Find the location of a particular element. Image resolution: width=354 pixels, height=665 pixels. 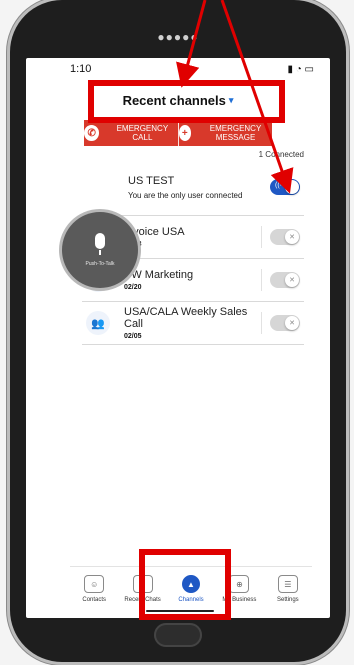

status-icons: ▮ ◔ ▭ is located at coordinates (300, 69).